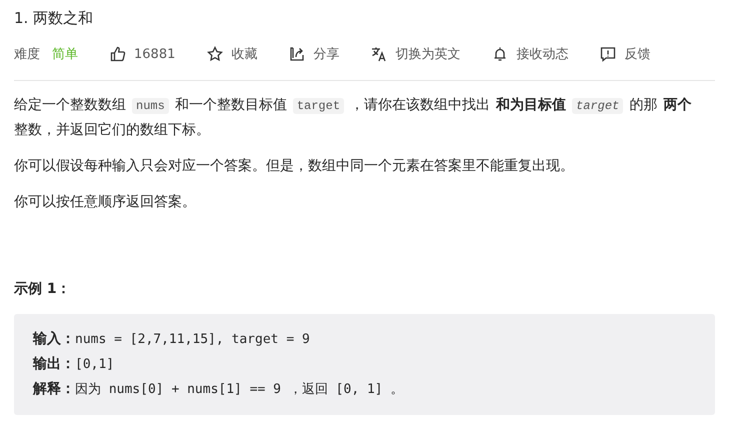 Image resolution: width=734 pixels, height=430 pixels. Describe the element at coordinates (54, 339) in the screenshot. I see `example-label: 输入：` at that location.